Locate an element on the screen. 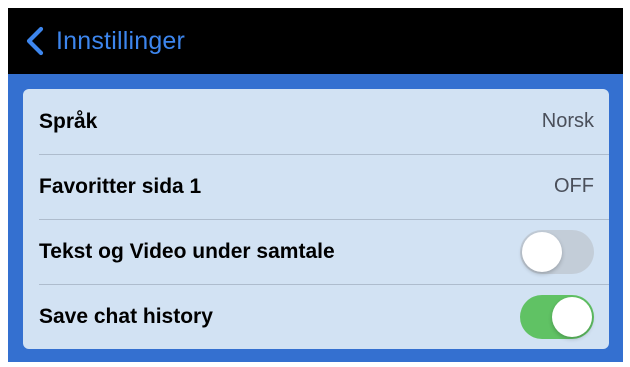 The image size is (630, 367). back-button: Innstillinger is located at coordinates (96, 41).